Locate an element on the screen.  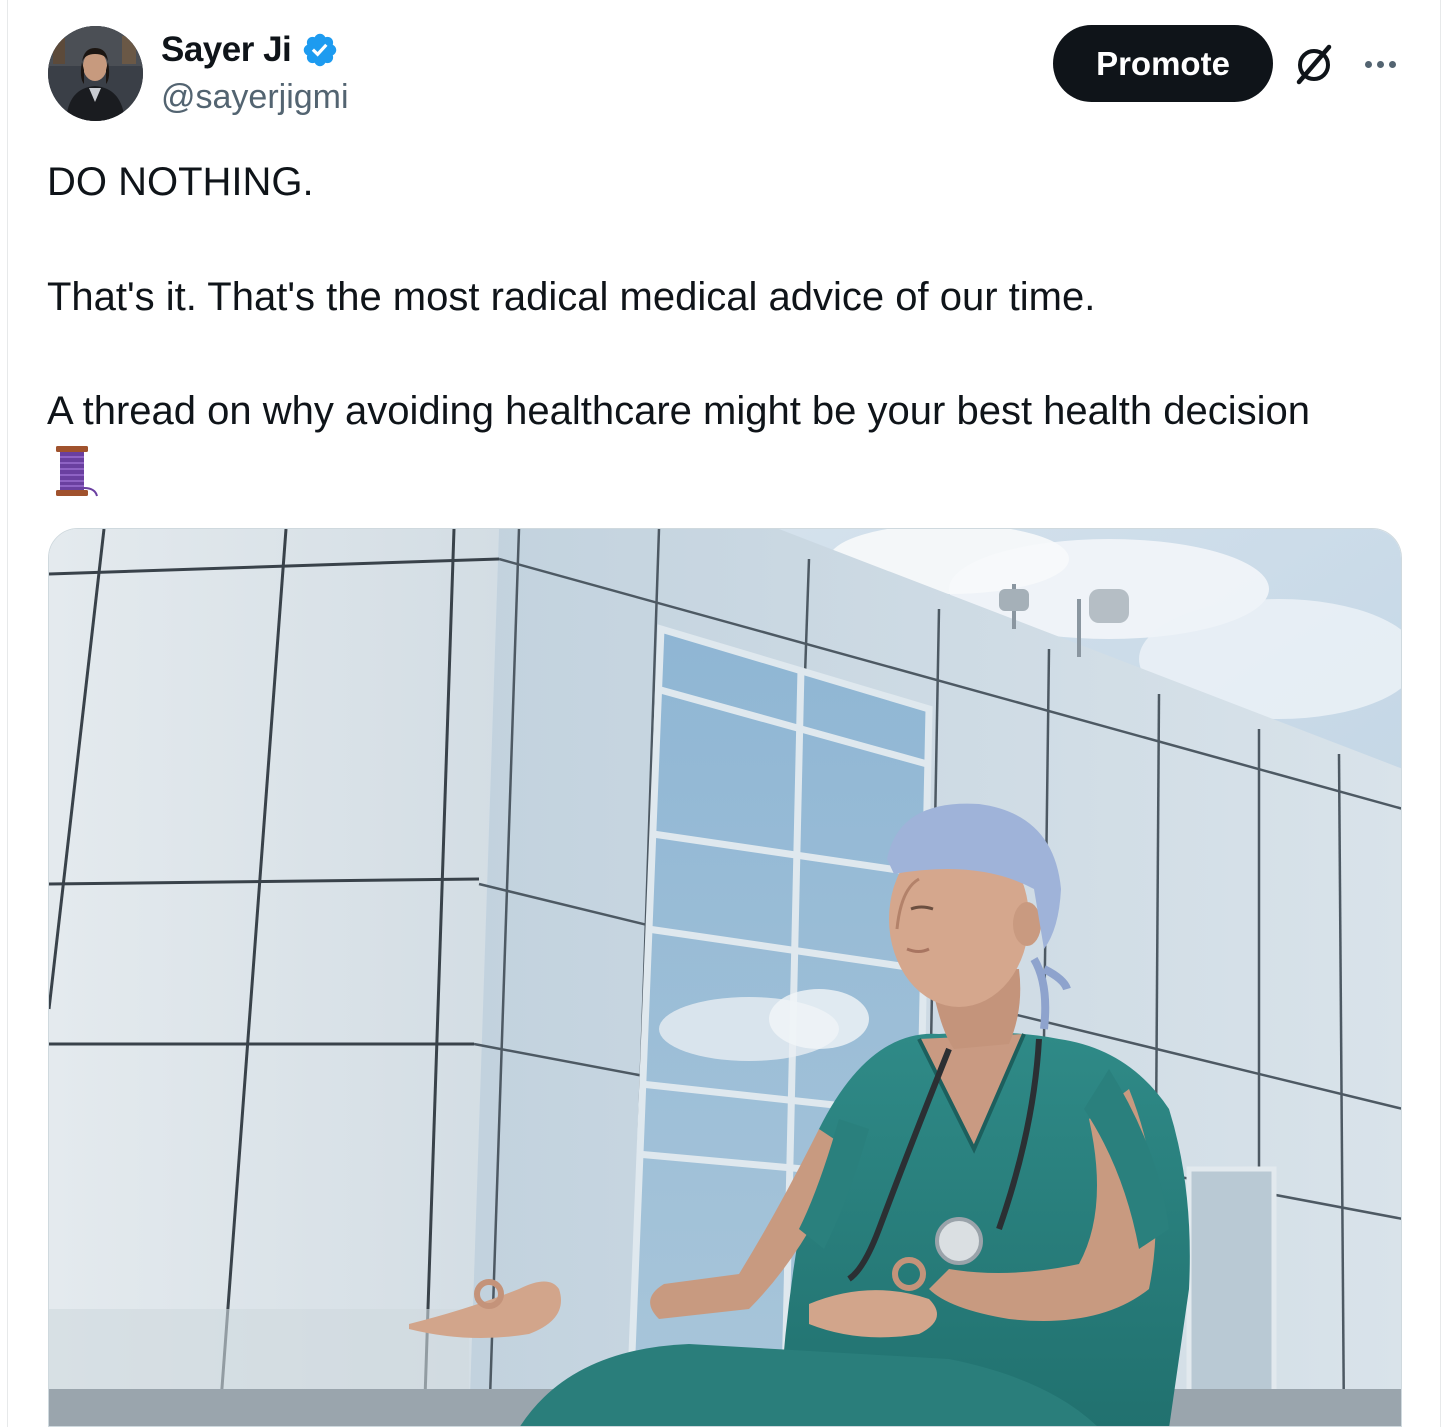
author-name-row: Sayer Ji is located at coordinates (250, 50).